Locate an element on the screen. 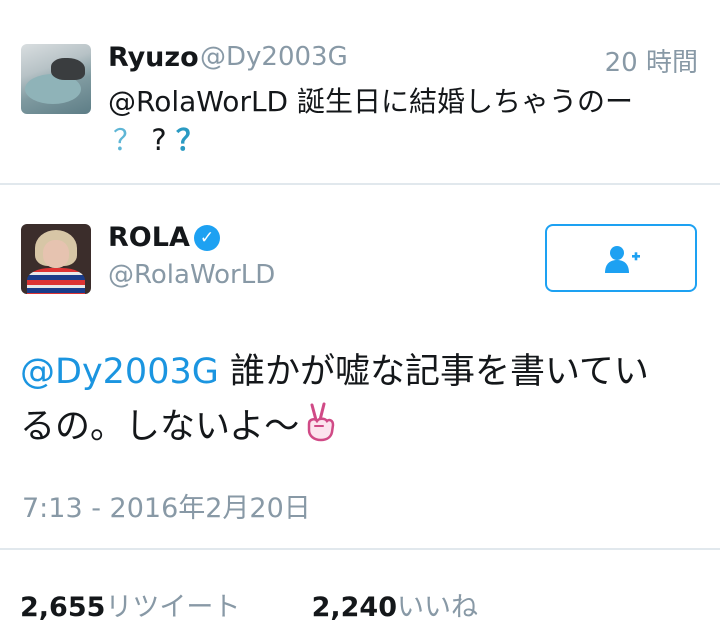  tweet-author-handle: @RolaWorLD is located at coordinates (191, 275).